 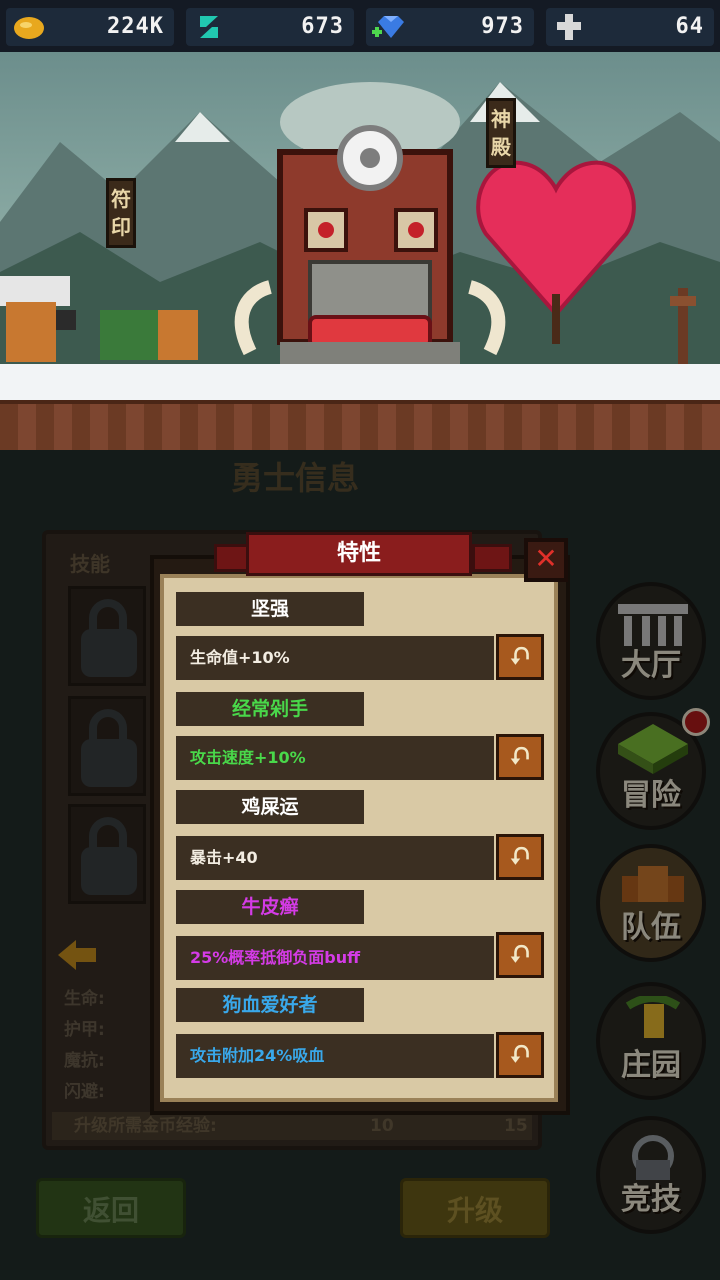 I want to click on gold-icon, so click(x=29, y=28).